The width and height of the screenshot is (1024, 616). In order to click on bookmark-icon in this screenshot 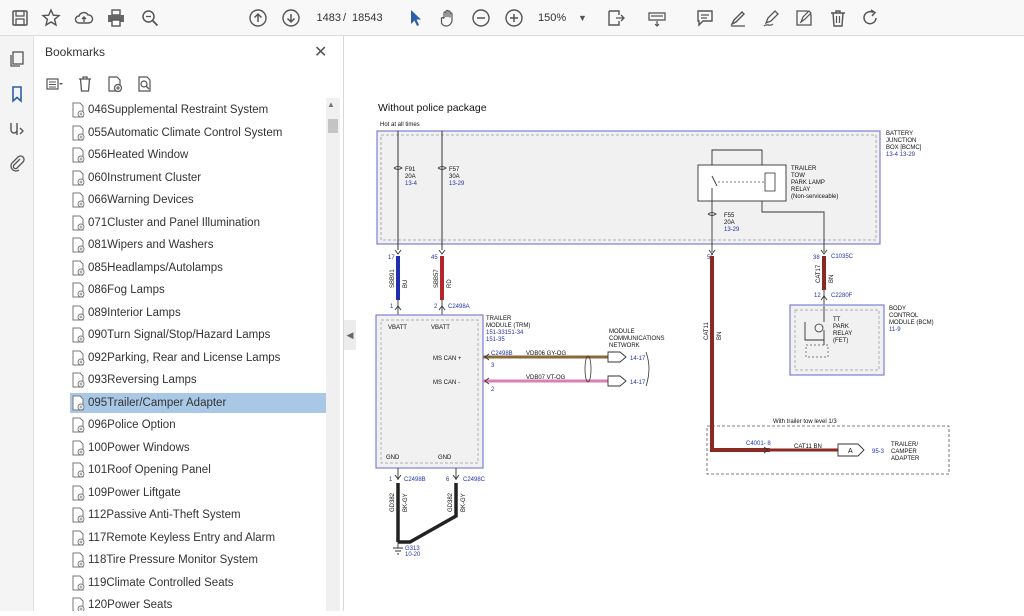, I will do `click(17, 94)`.